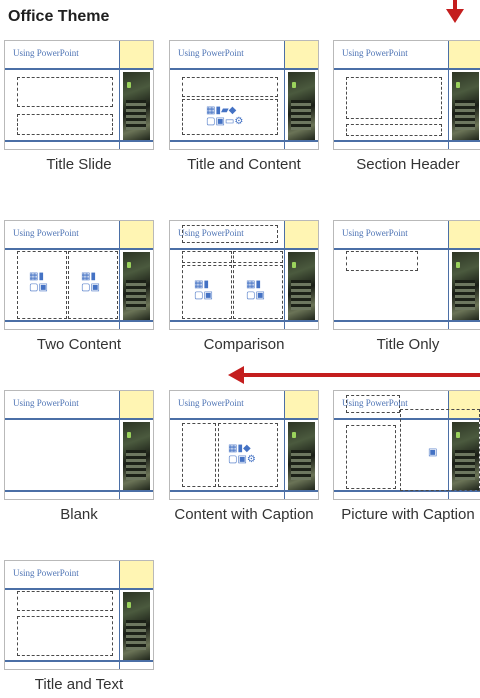 The height and width of the screenshot is (698, 480). I want to click on layout-thumbnail: Using PowerPoint ▦▮▰◆ ▢▣▭⚙, so click(244, 95).